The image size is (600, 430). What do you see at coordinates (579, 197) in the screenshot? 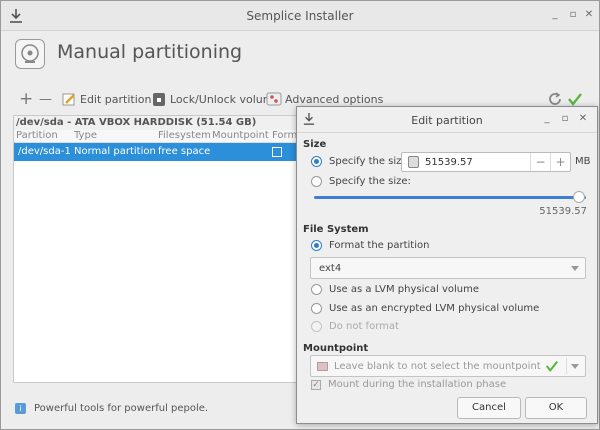
I see `size-slider-handle` at bounding box center [579, 197].